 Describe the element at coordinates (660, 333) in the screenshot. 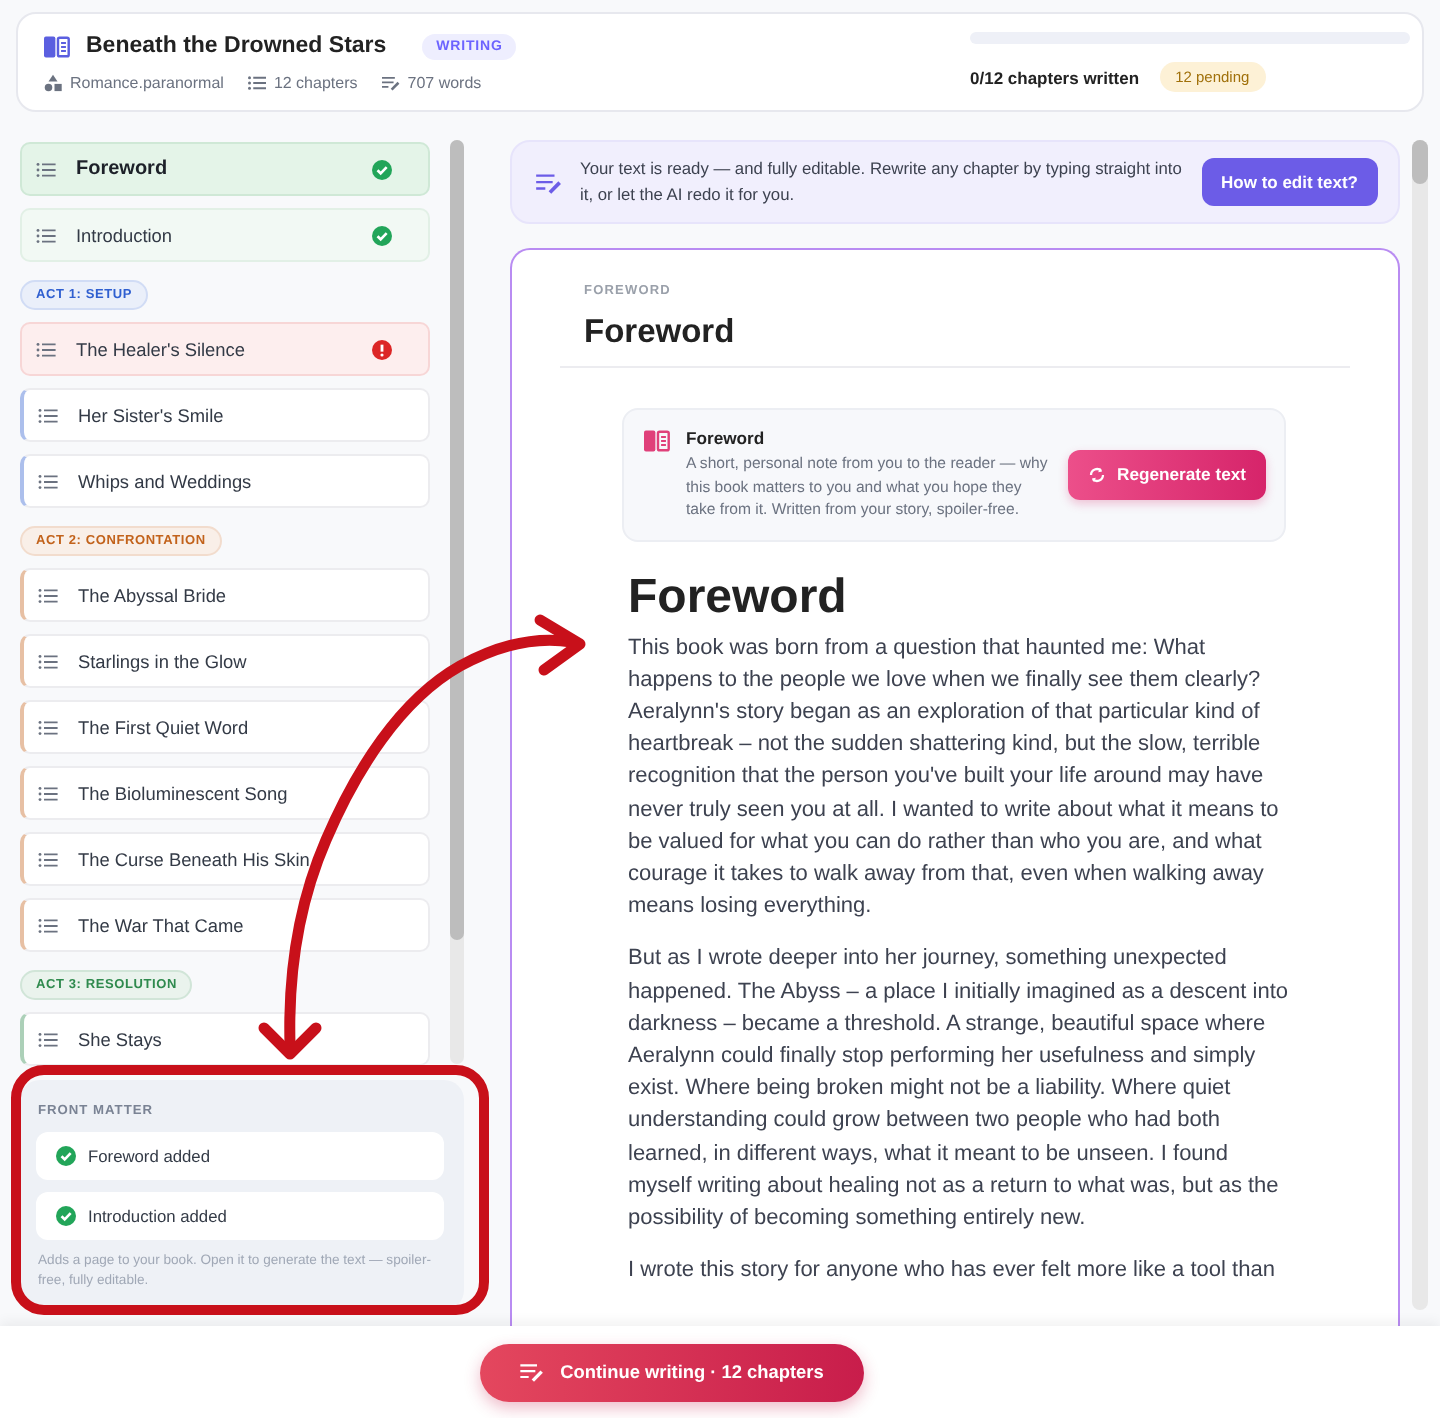

I see `chapter-title: Foreword` at that location.